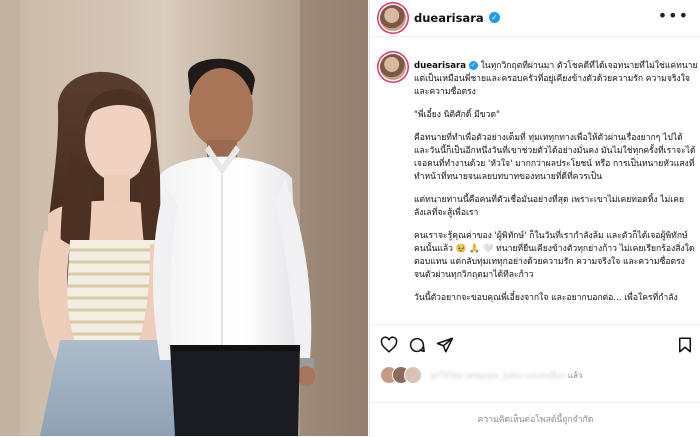 Image resolution: width=700 pixels, height=437 pixels. I want to click on post-header: duearisara ✓ •••, so click(535, 18).